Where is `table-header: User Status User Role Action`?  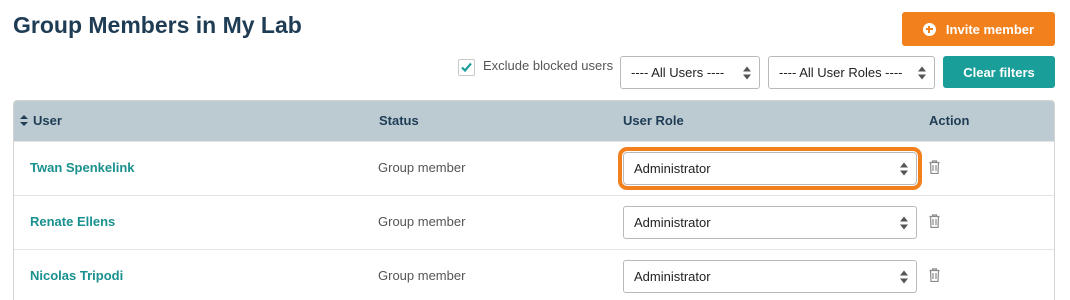 table-header: User Status User Role Action is located at coordinates (534, 121).